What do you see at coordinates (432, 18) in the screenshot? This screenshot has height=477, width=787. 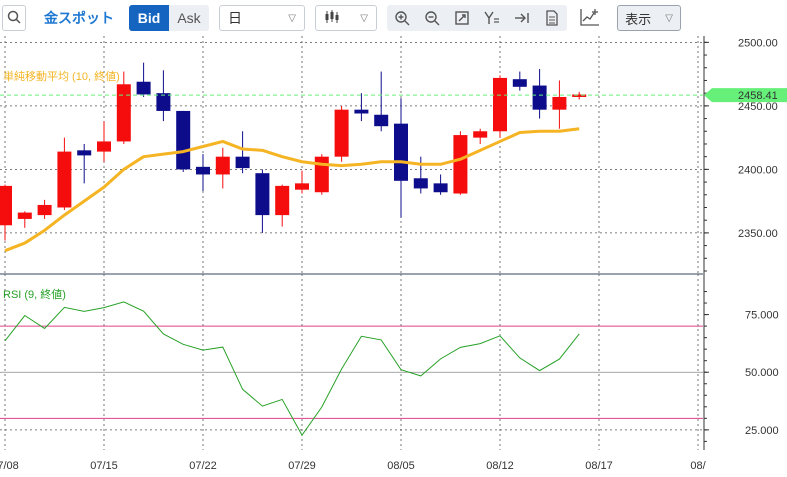 I see `zoom-out-icon` at bounding box center [432, 18].